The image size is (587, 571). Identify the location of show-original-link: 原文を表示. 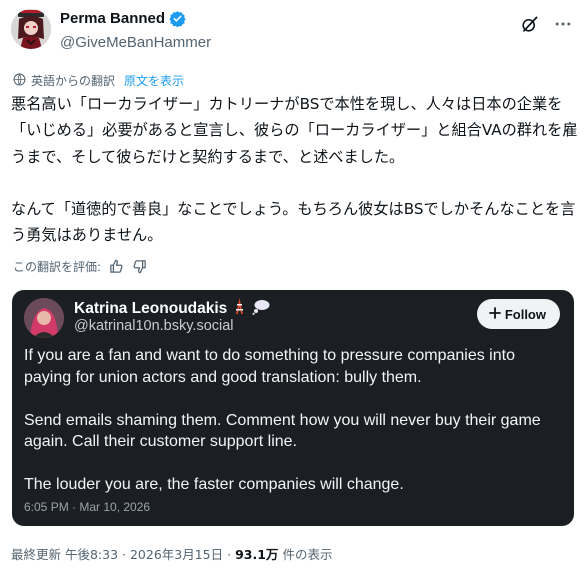
(154, 80).